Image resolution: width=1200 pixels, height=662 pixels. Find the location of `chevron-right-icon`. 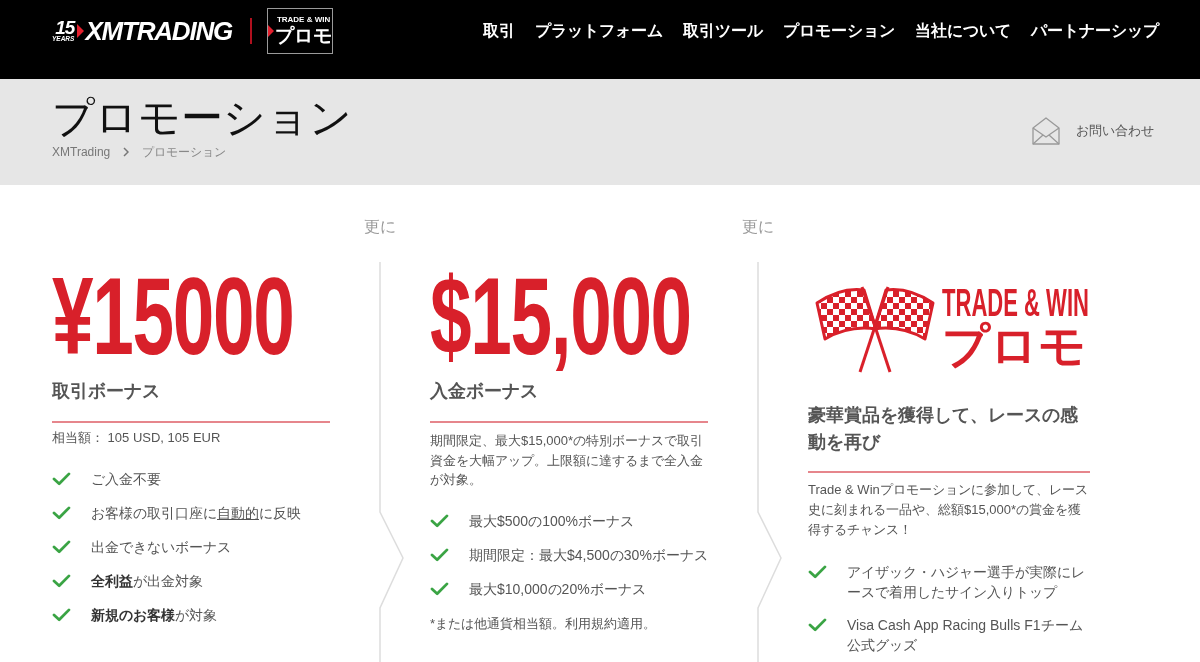

chevron-right-icon is located at coordinates (126, 152).